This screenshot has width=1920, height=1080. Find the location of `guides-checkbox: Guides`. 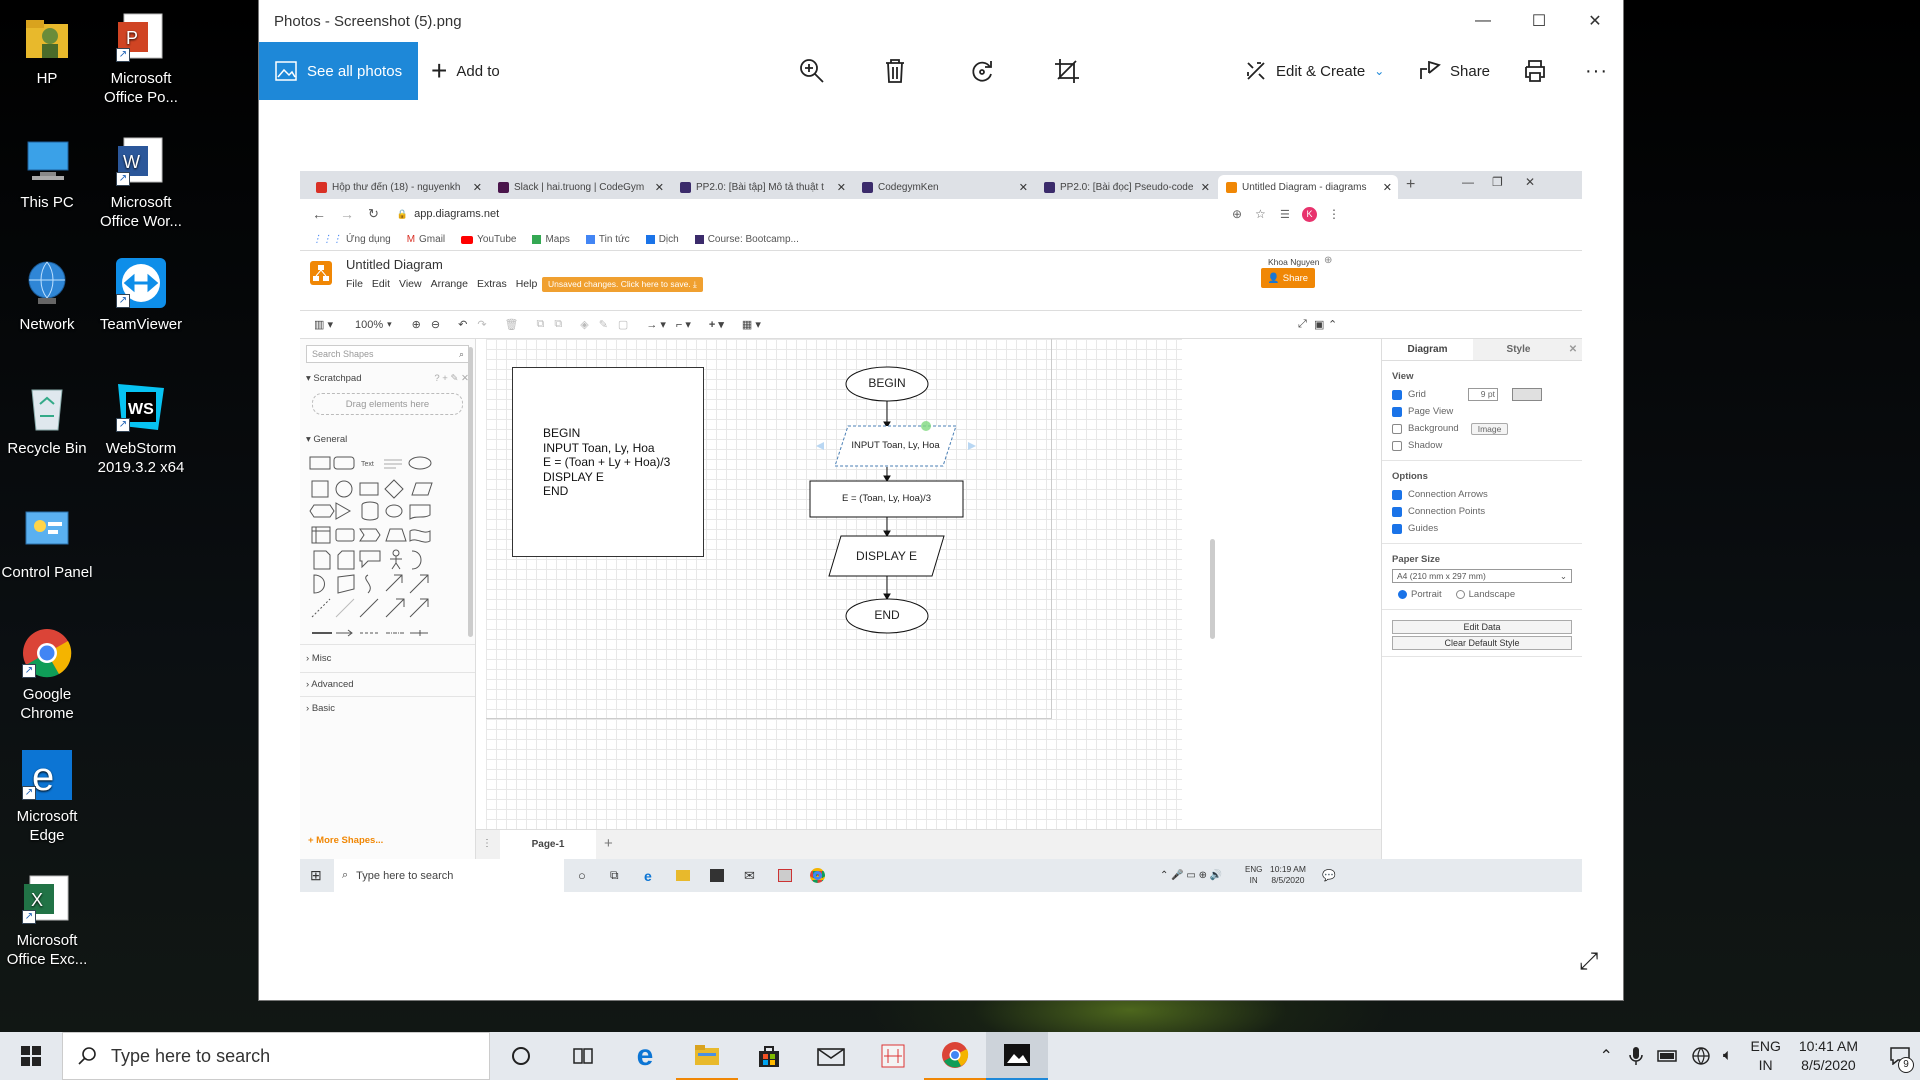

guides-checkbox: Guides is located at coordinates (1482, 528).